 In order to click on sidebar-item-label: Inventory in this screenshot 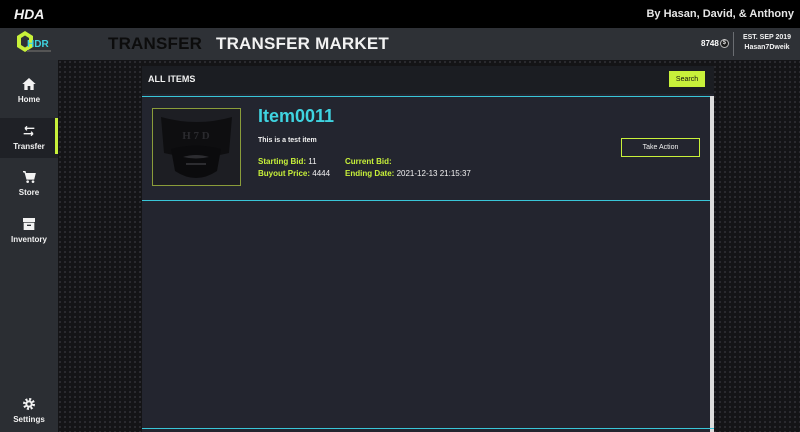, I will do `click(28, 239)`.